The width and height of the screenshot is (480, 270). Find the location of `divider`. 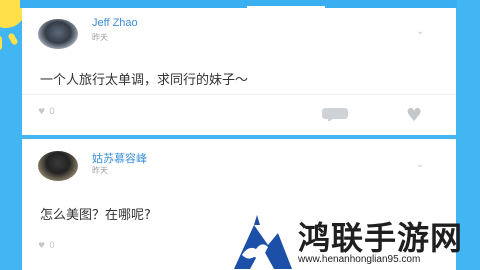

divider is located at coordinates (239, 94).